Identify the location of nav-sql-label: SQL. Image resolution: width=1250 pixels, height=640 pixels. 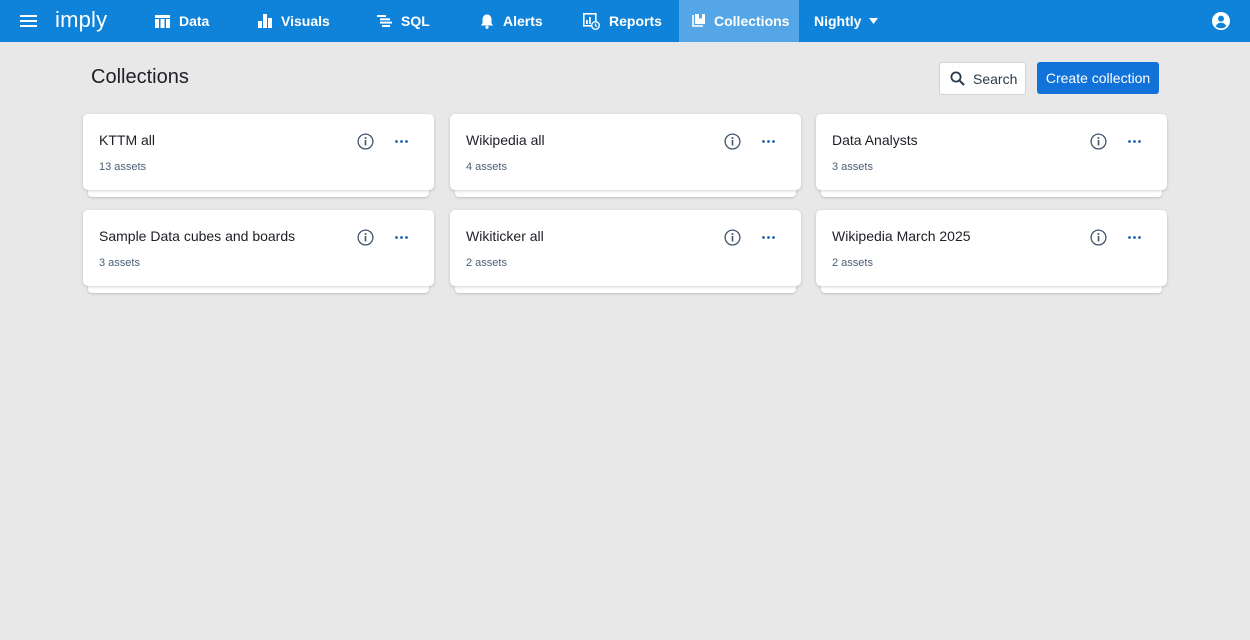
(415, 21).